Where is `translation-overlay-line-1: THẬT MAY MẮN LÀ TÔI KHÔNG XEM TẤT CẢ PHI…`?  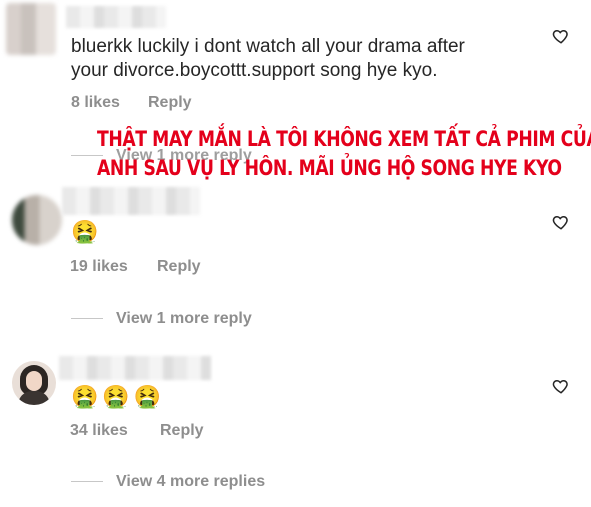 translation-overlay-line-1: THẬT MAY MẮN LÀ TÔI KHÔNG XEM TẤT CẢ PHI… is located at coordinates (344, 139).